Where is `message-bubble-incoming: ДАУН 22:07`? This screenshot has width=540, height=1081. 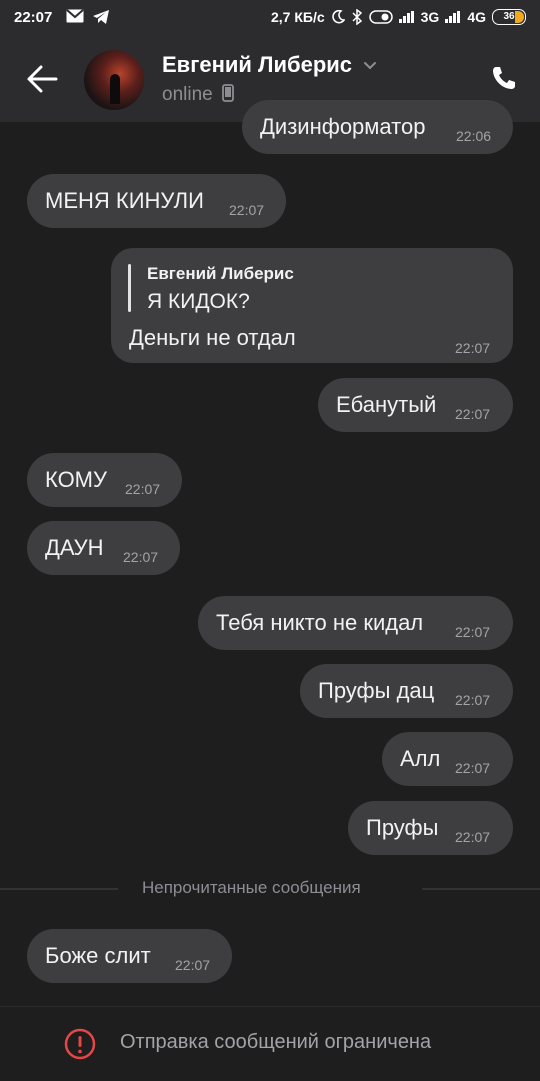 message-bubble-incoming: ДАУН 22:07 is located at coordinates (103, 548).